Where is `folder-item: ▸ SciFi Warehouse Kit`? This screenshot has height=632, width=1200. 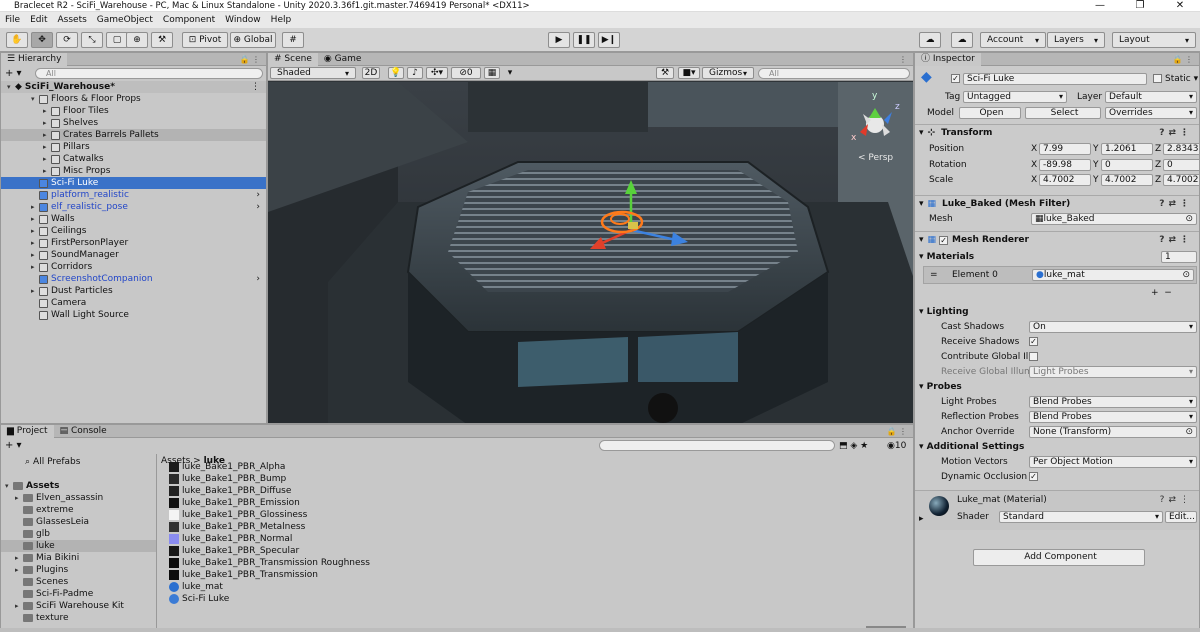
folder-item: ▸ SciFi Warehouse Kit is located at coordinates (78, 606).